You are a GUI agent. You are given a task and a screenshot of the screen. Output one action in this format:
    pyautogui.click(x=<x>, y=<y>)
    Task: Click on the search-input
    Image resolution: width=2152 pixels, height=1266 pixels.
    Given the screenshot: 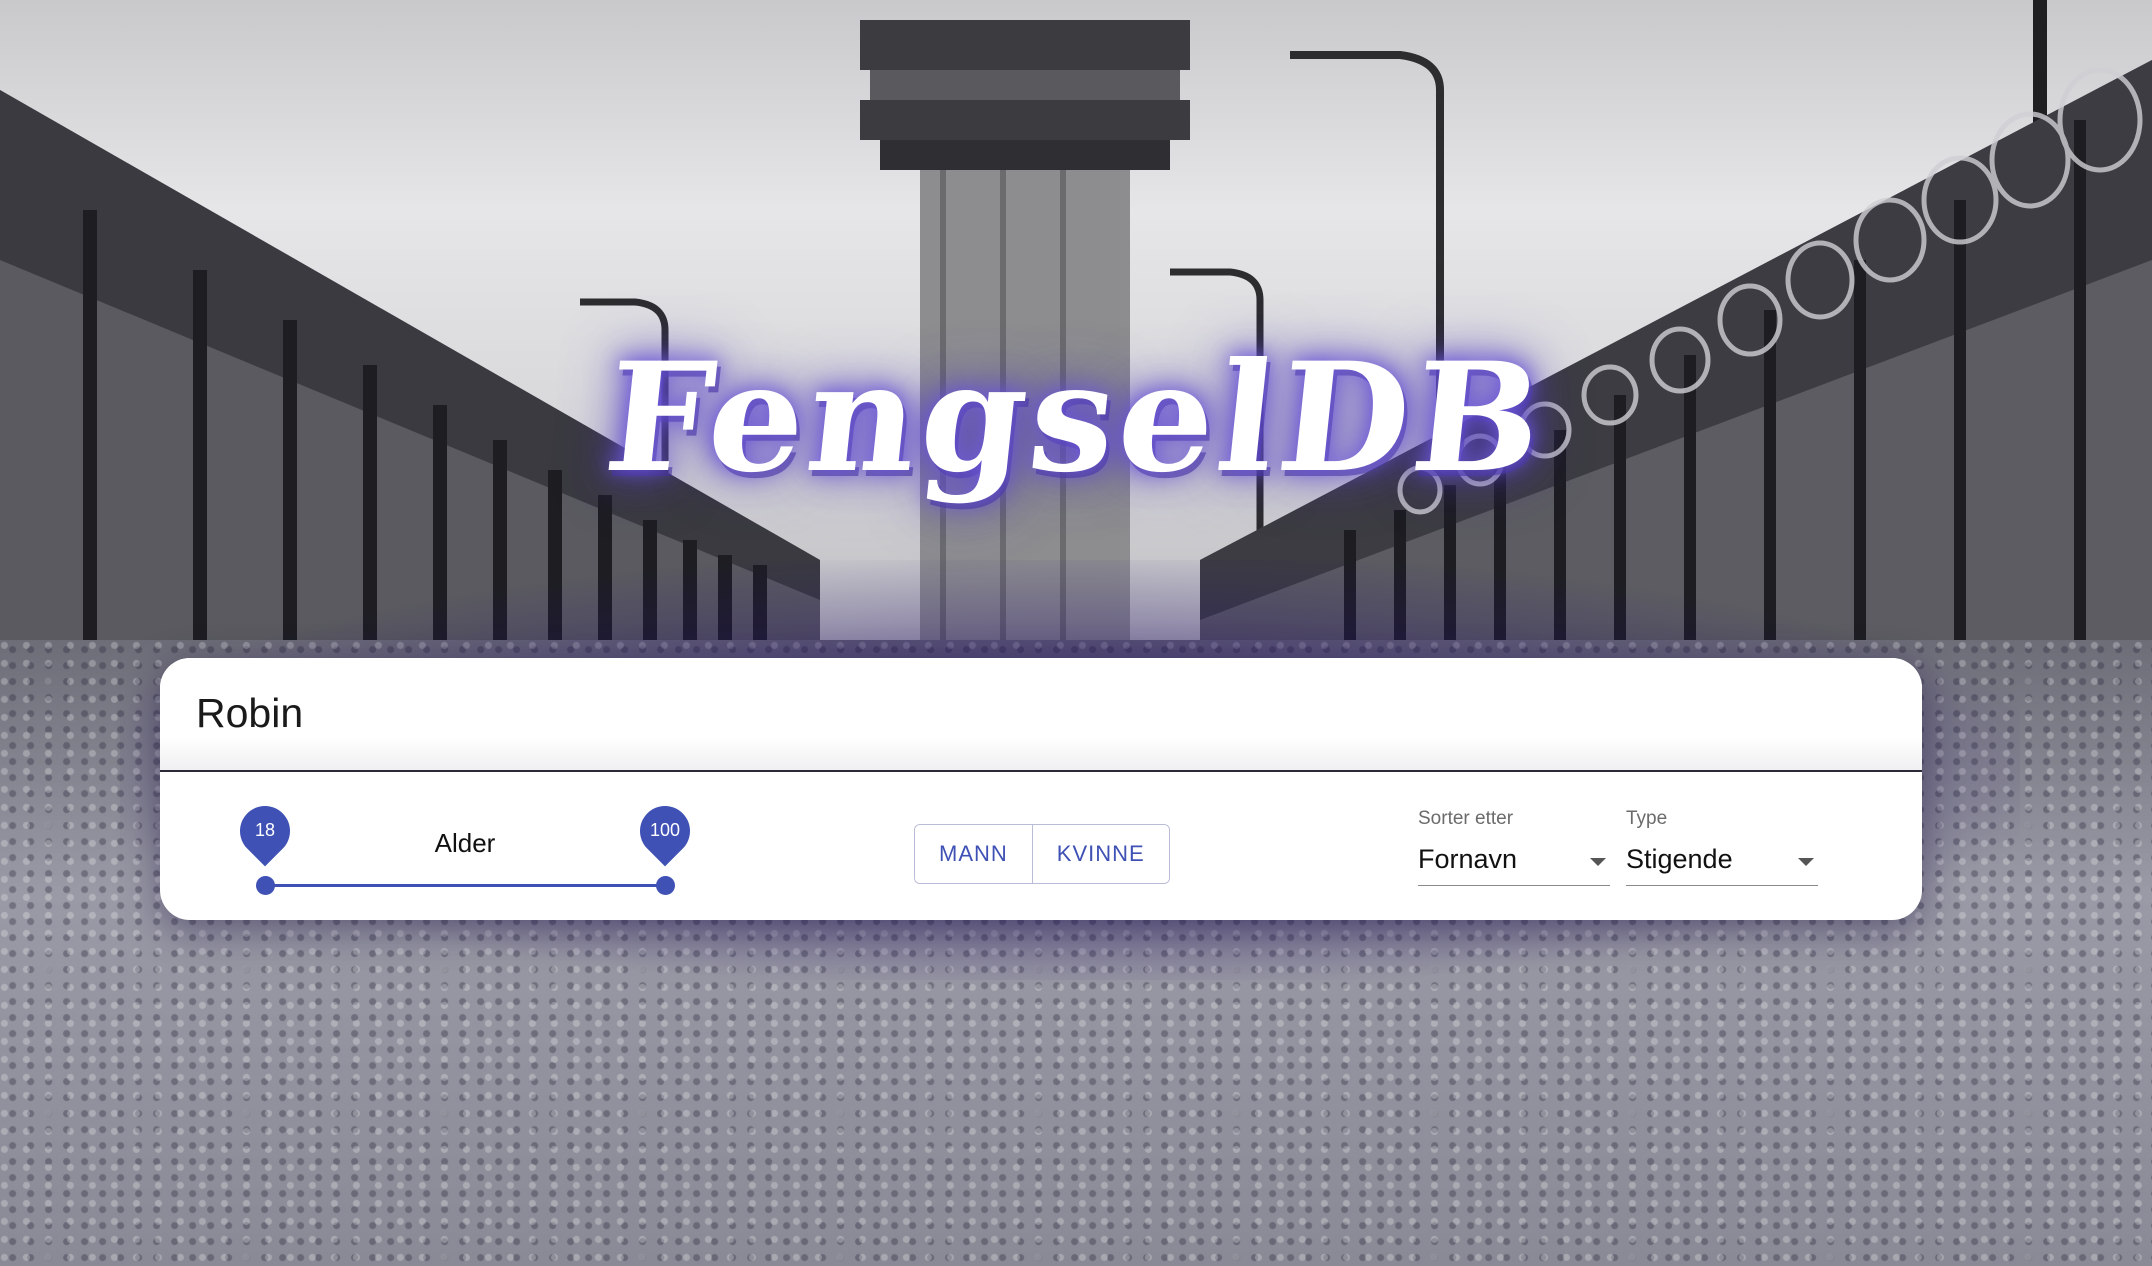 What is the action you would take?
    pyautogui.click(x=1036, y=713)
    